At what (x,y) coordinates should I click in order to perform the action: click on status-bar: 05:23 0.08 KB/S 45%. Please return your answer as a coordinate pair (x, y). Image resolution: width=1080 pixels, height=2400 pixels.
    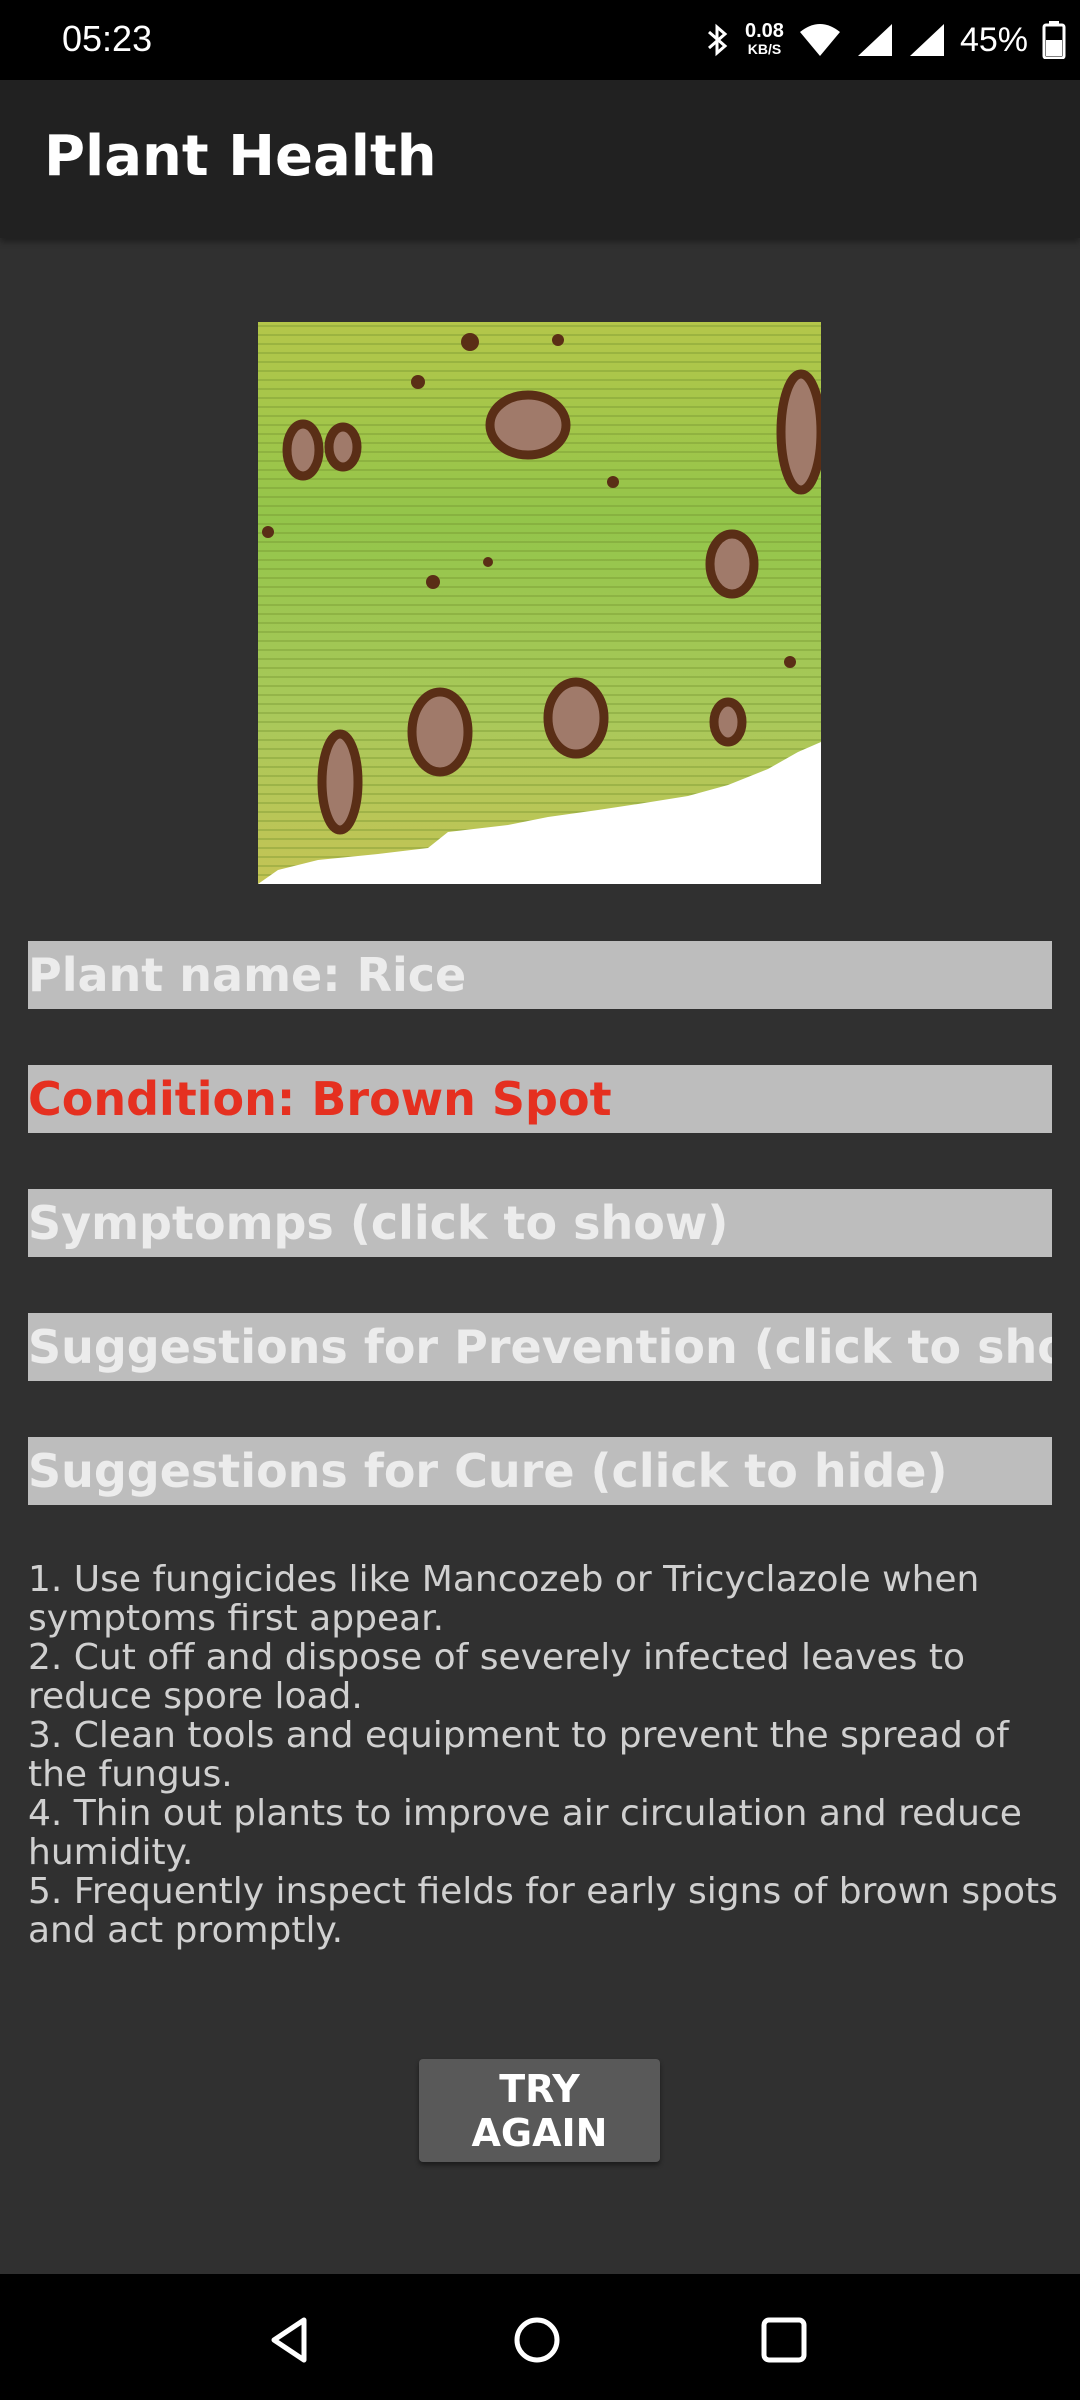
    Looking at the image, I should click on (540, 40).